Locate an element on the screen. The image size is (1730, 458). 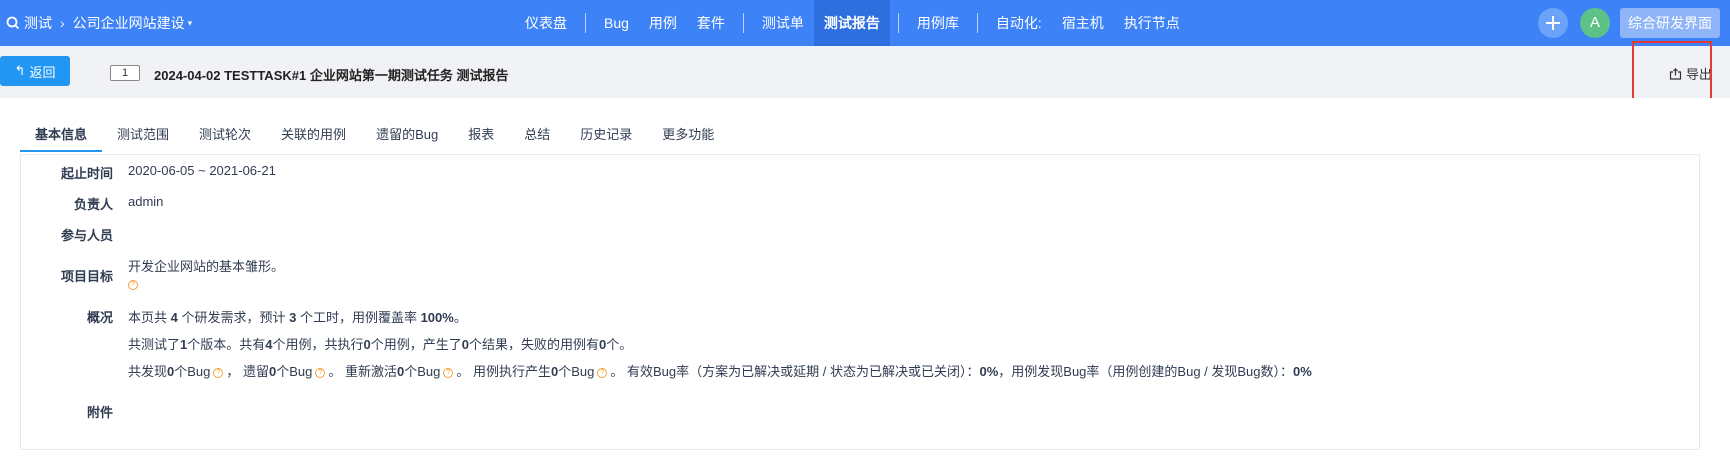
workspace-switch-button: 综合研发界面 is located at coordinates (1670, 23).